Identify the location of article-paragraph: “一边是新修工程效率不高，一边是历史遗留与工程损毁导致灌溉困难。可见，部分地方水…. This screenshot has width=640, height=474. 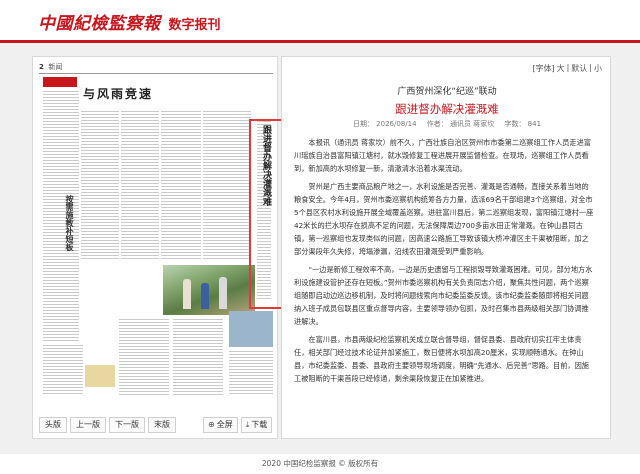
(443, 295).